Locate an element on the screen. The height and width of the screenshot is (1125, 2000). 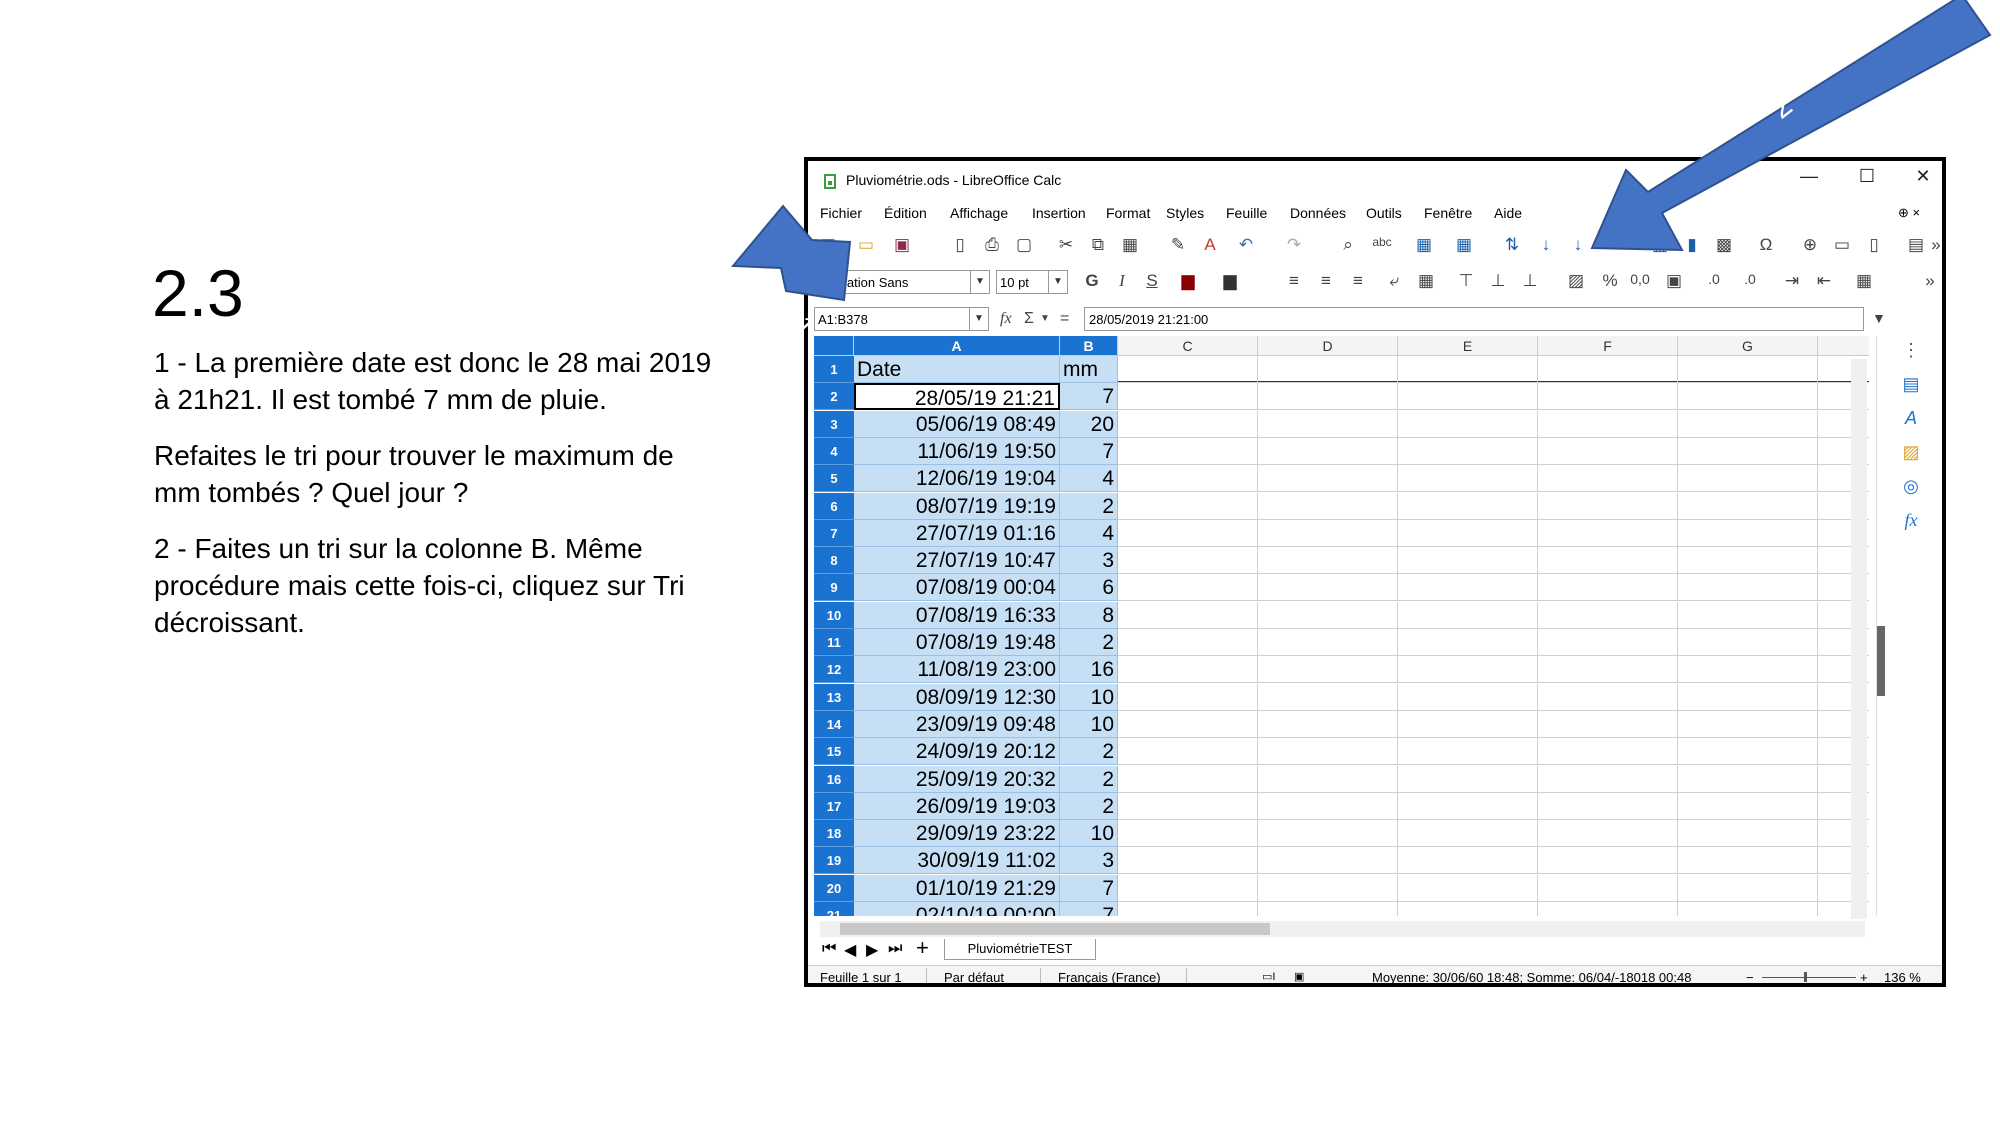
arrow-1-label: 1 is located at coordinates (804, 326).